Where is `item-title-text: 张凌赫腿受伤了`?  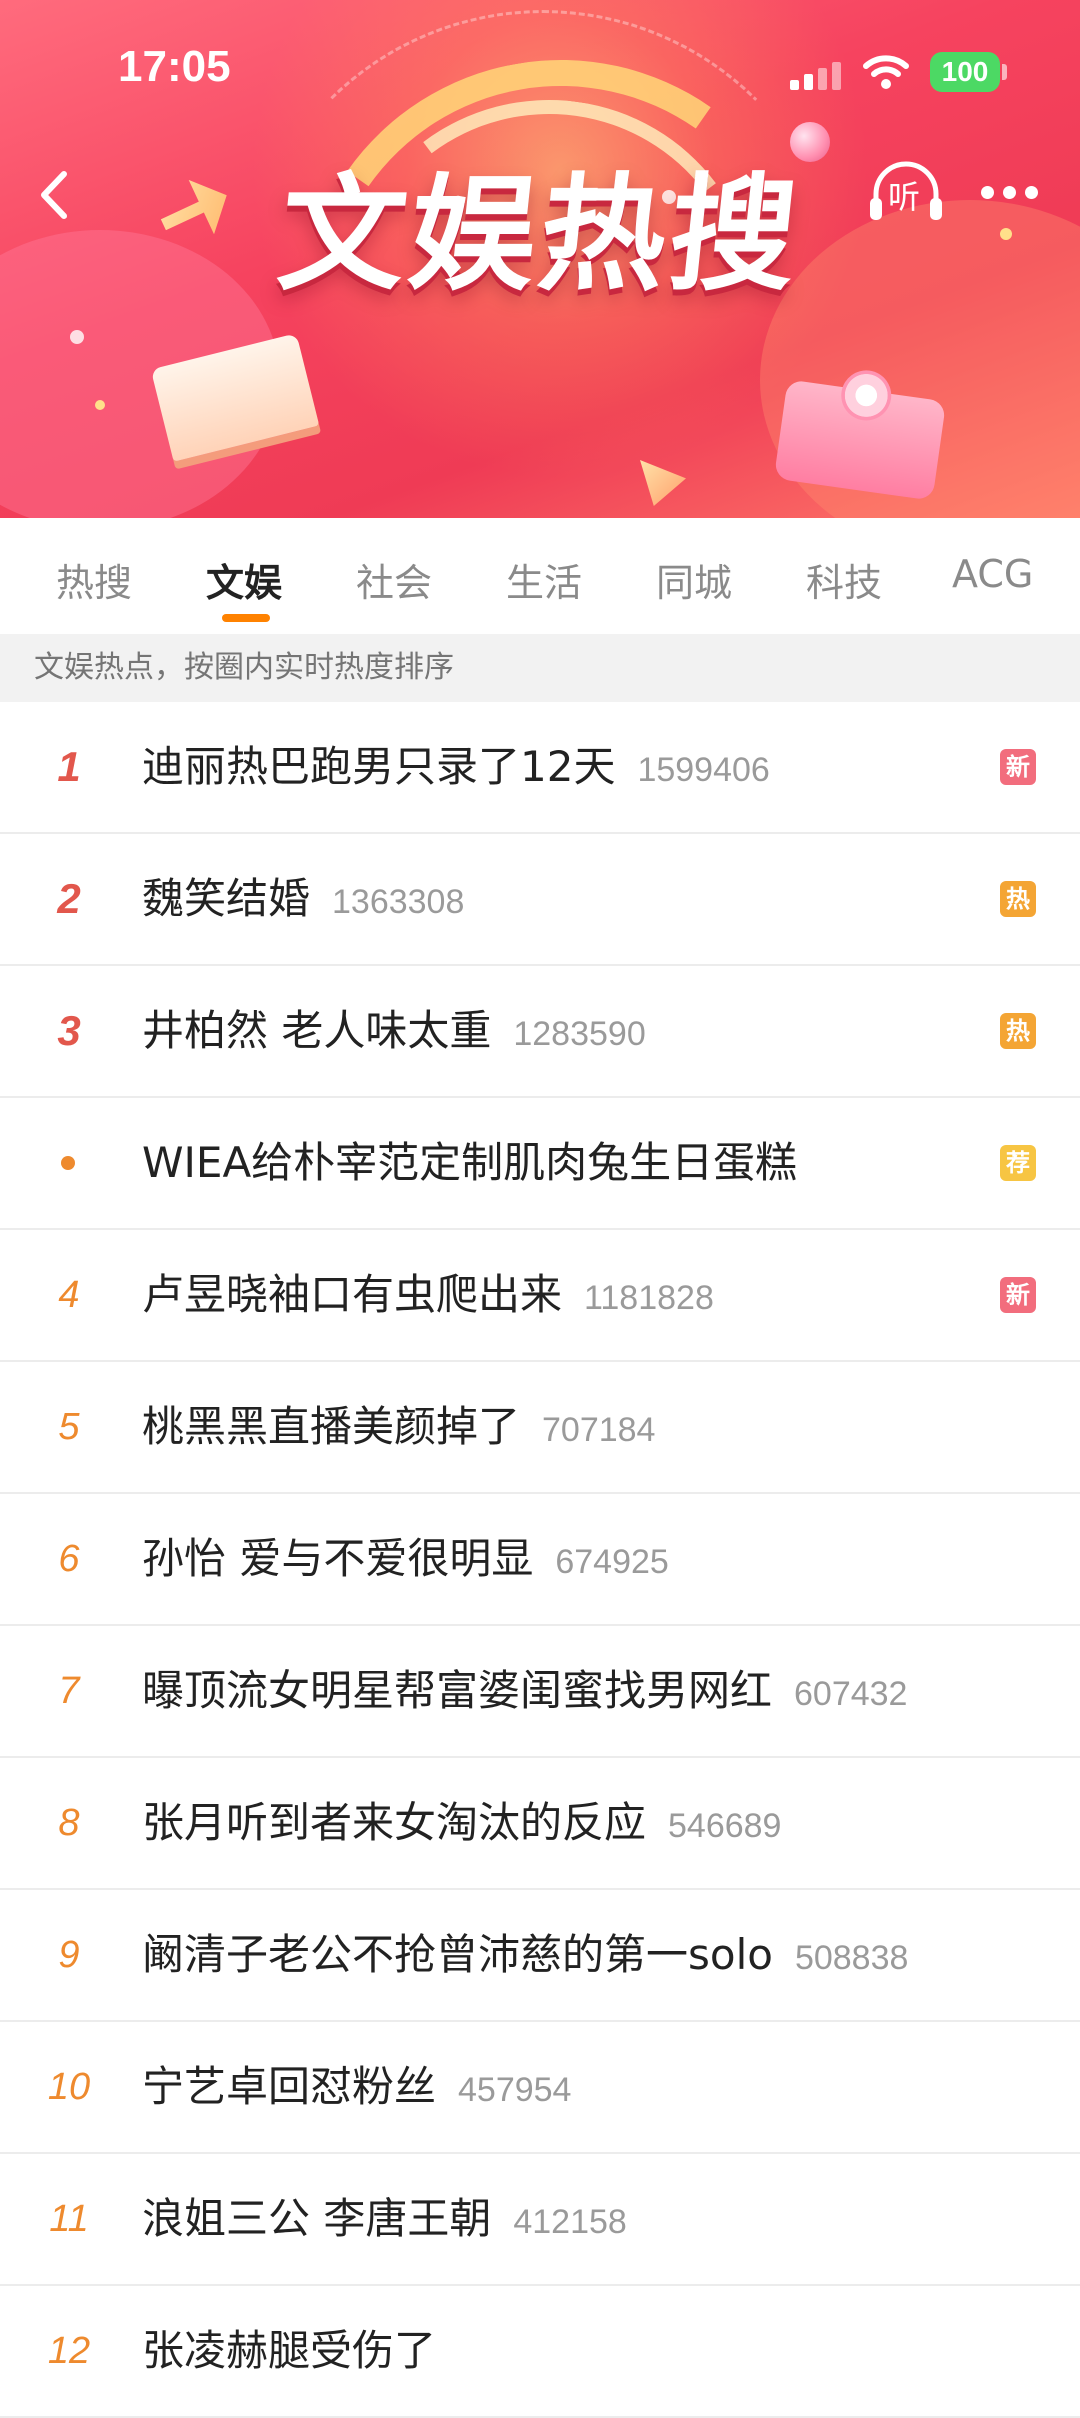 item-title-text: 张凌赫腿受伤了 is located at coordinates (289, 2350).